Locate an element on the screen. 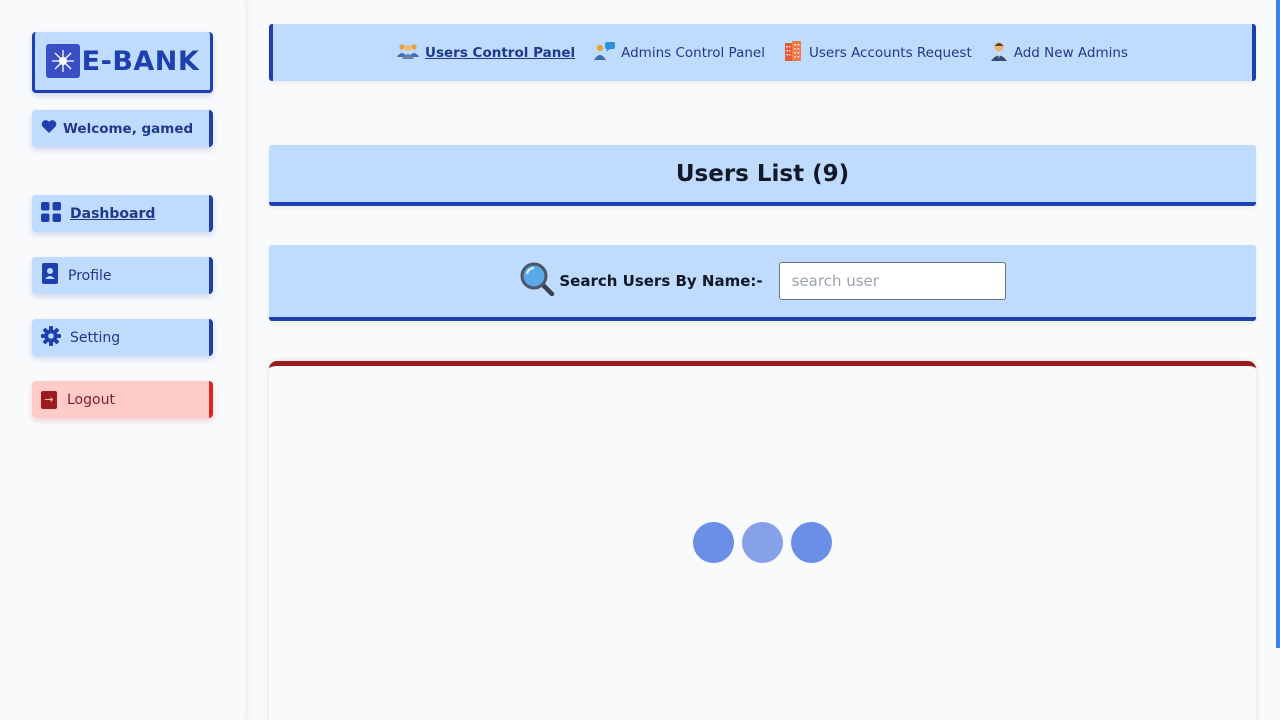 This screenshot has width=1280, height=720. tab-add-new-admins: Add New Admins is located at coordinates (1059, 53).